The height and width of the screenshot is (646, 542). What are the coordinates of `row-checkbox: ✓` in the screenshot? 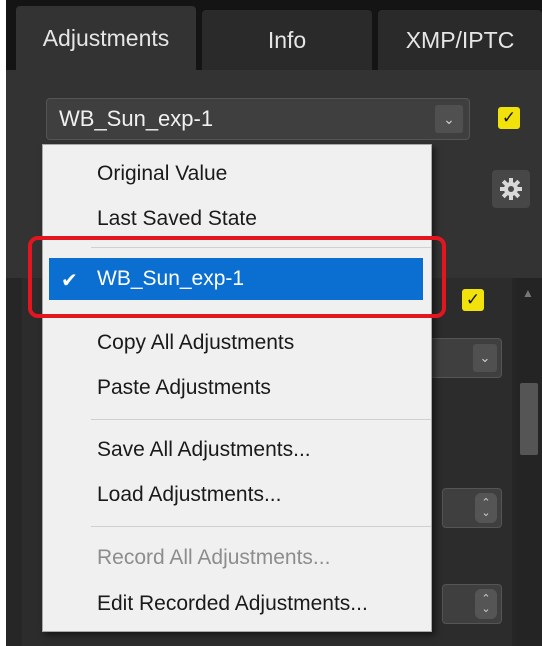 It's located at (473, 300).